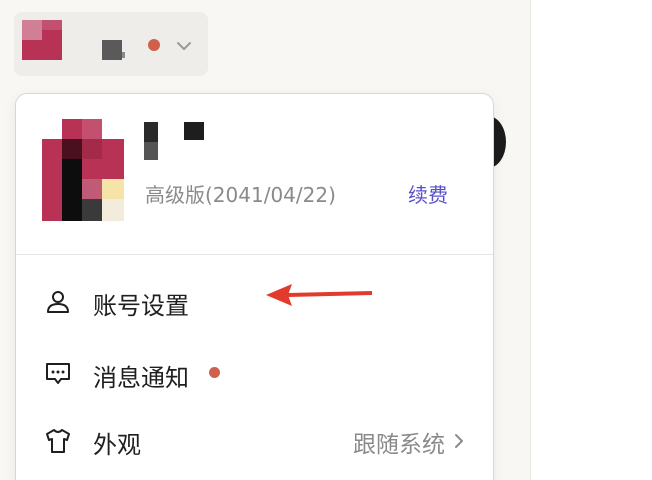  What do you see at coordinates (117, 445) in the screenshot?
I see `menu-item-label: 外观` at bounding box center [117, 445].